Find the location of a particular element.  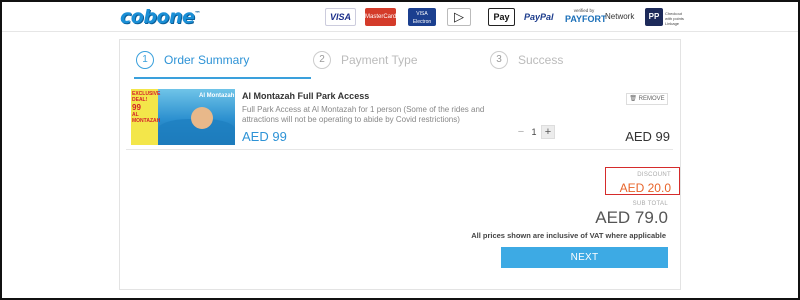

quantity-value: 1 is located at coordinates (534, 132).